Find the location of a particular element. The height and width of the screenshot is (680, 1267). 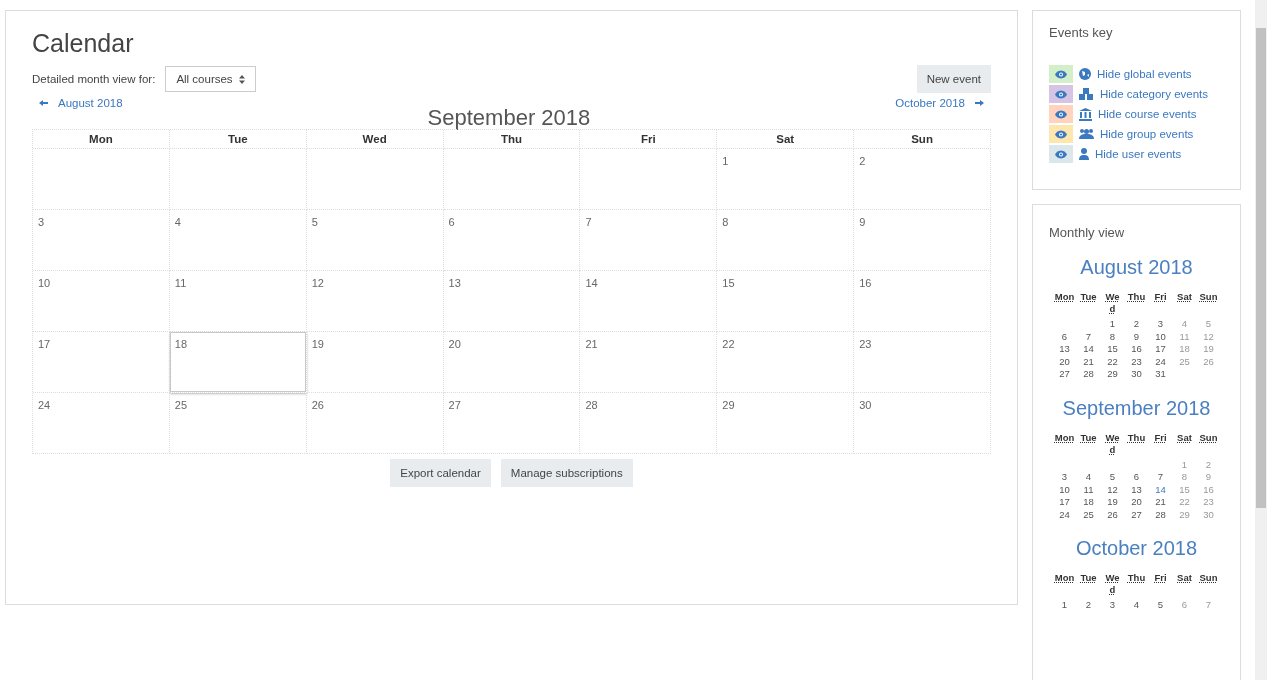

day-cell: 20 is located at coordinates (512, 362).